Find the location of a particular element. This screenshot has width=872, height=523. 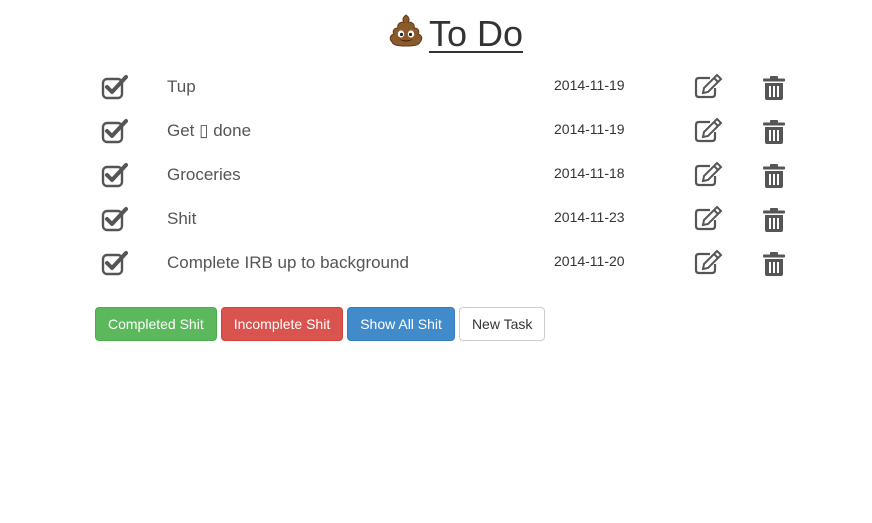

task-text: Groceries is located at coordinates (204, 174).